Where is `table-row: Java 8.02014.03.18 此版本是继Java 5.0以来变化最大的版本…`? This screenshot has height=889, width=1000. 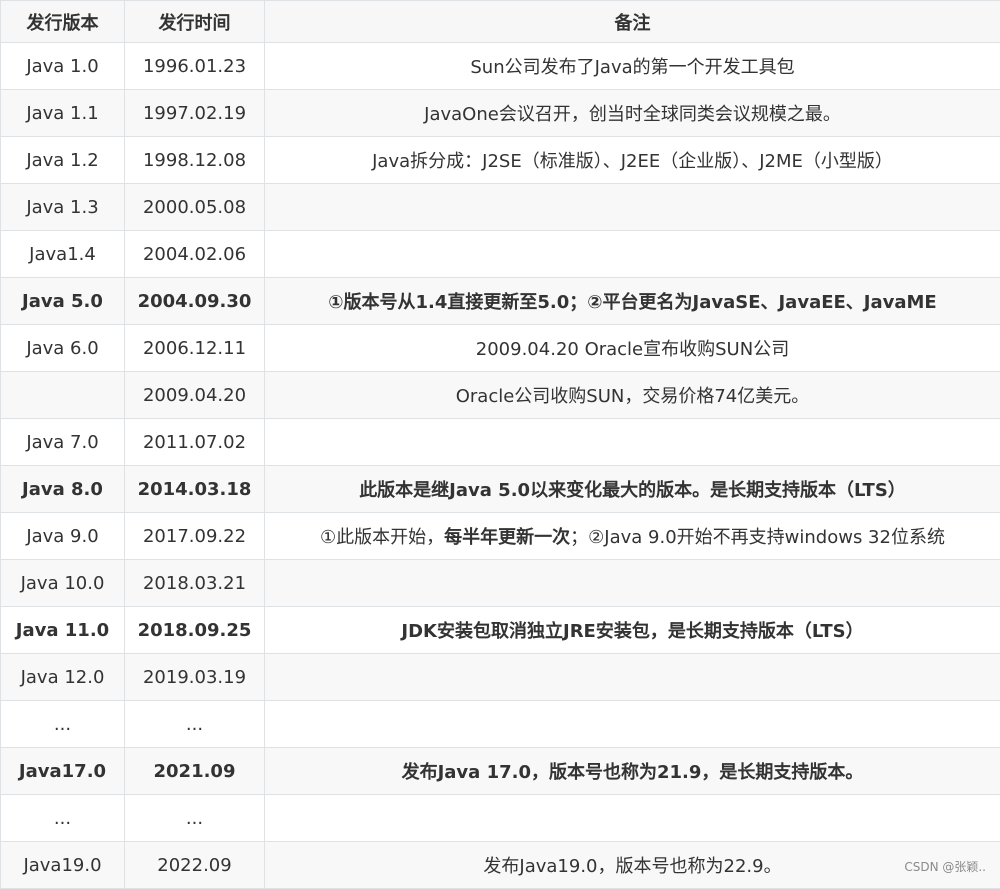
table-row: Java 8.02014.03.18 此版本是继Java 5.0以来变化最大的版本… is located at coordinates (500, 489).